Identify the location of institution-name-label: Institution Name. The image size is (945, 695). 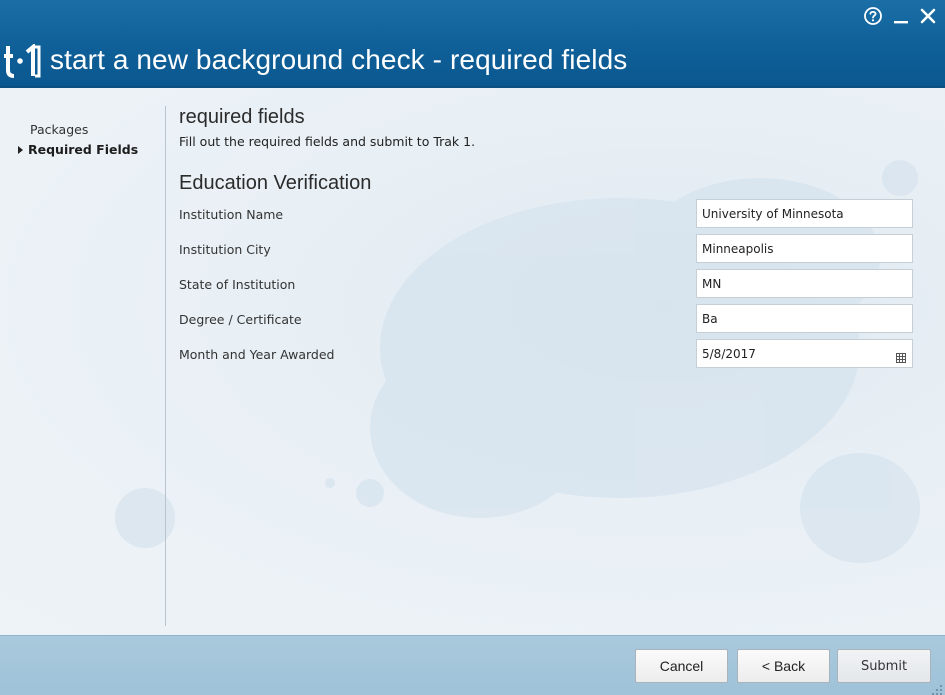
(231, 214).